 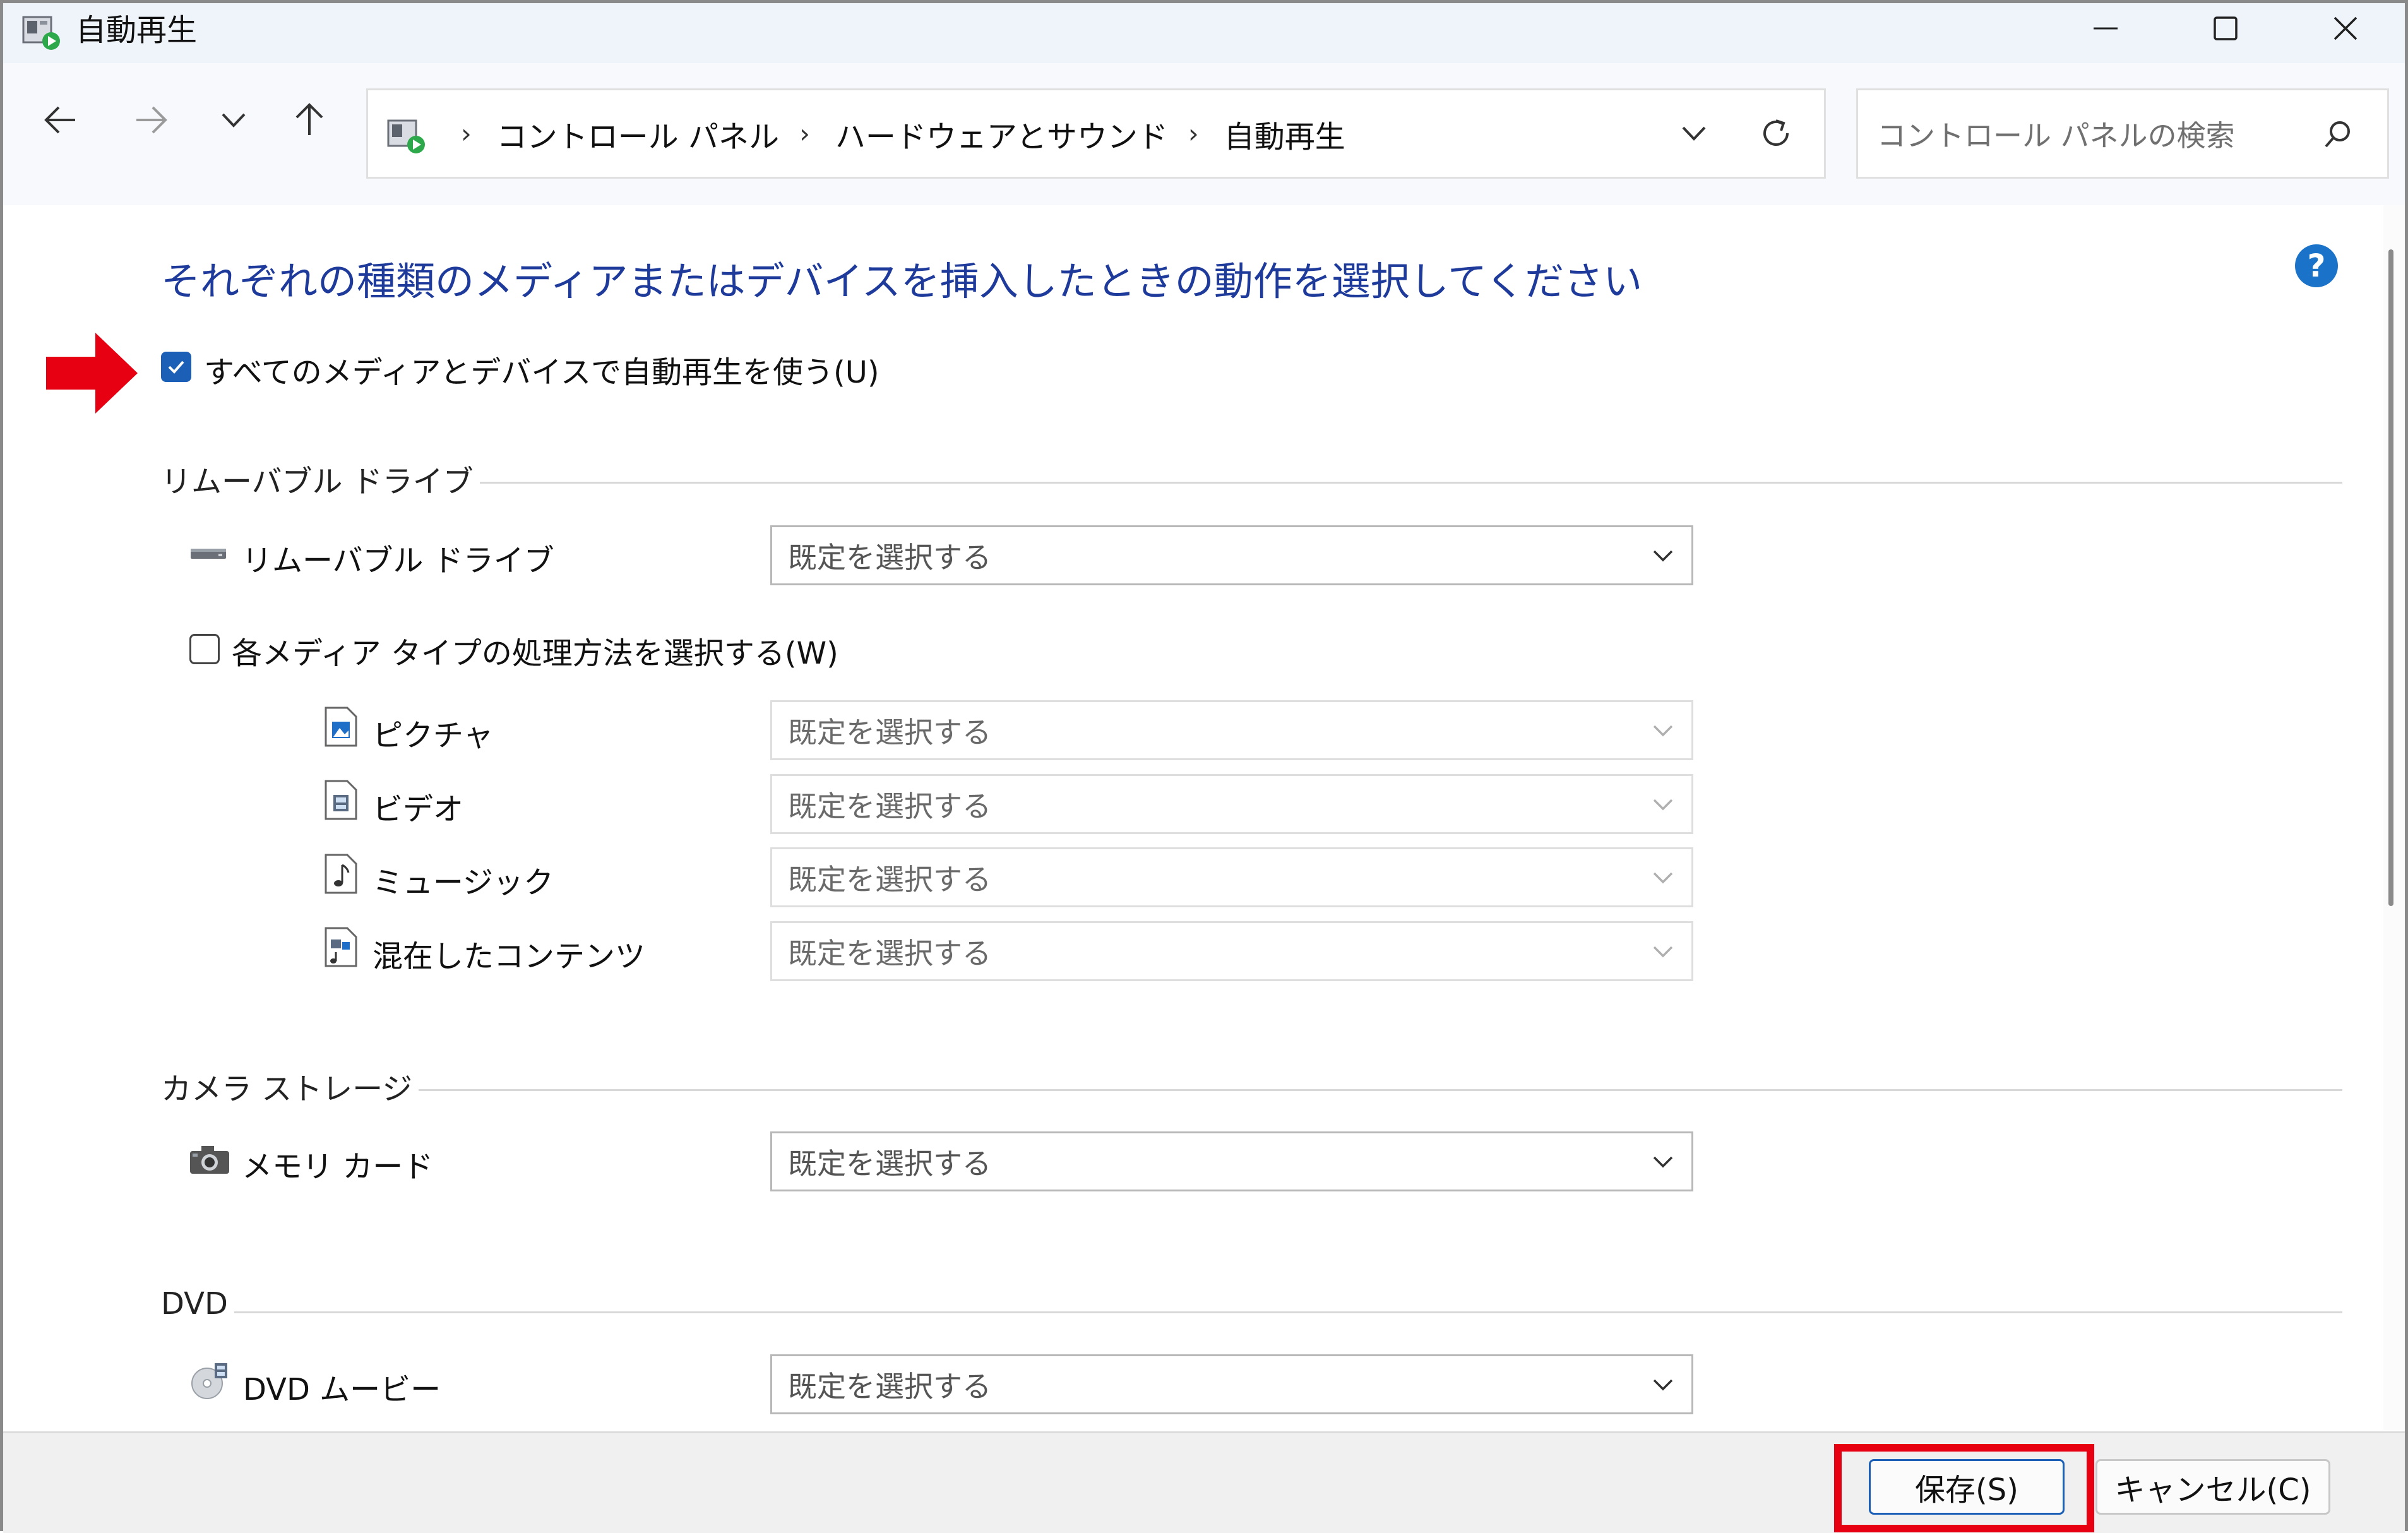 What do you see at coordinates (1231, 1161) in the screenshot?
I see `memory-card-select: 既定を選択する` at bounding box center [1231, 1161].